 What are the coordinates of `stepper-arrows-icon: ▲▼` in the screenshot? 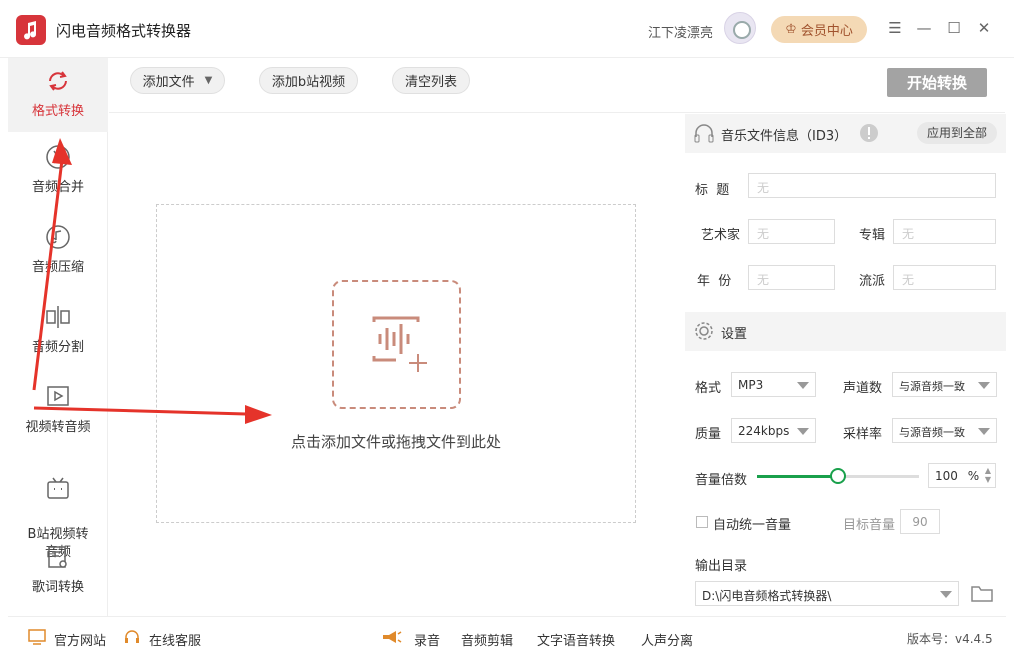 It's located at (988, 475).